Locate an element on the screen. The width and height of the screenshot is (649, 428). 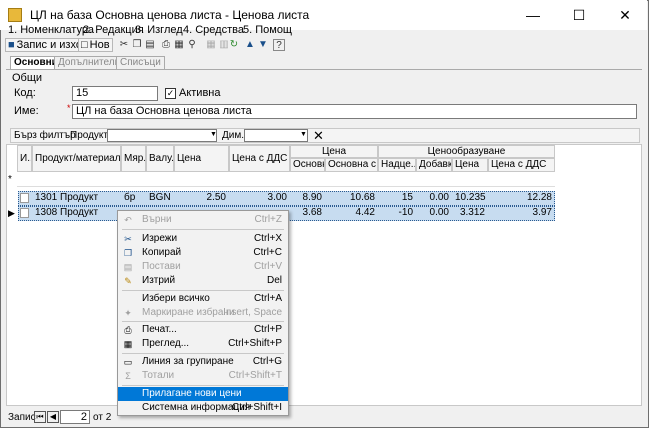
menu-item-view: 3. Изглед is located at coordinates (159, 30).